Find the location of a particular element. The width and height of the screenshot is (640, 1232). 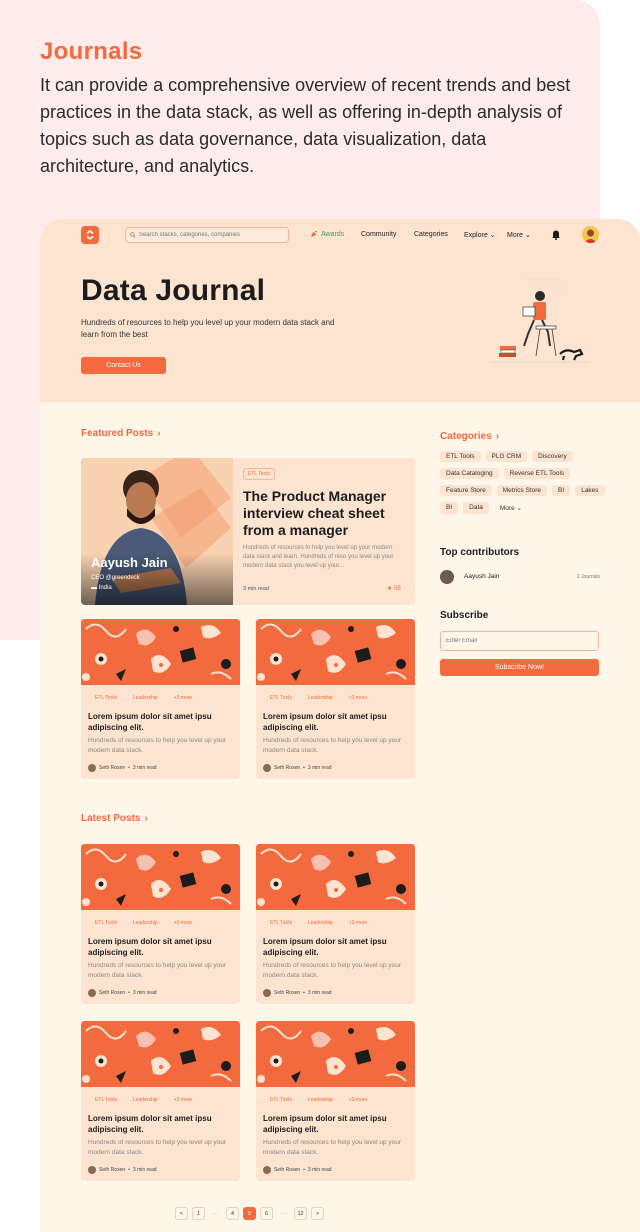

featured-post-tag: ETL Tools is located at coordinates (259, 474).